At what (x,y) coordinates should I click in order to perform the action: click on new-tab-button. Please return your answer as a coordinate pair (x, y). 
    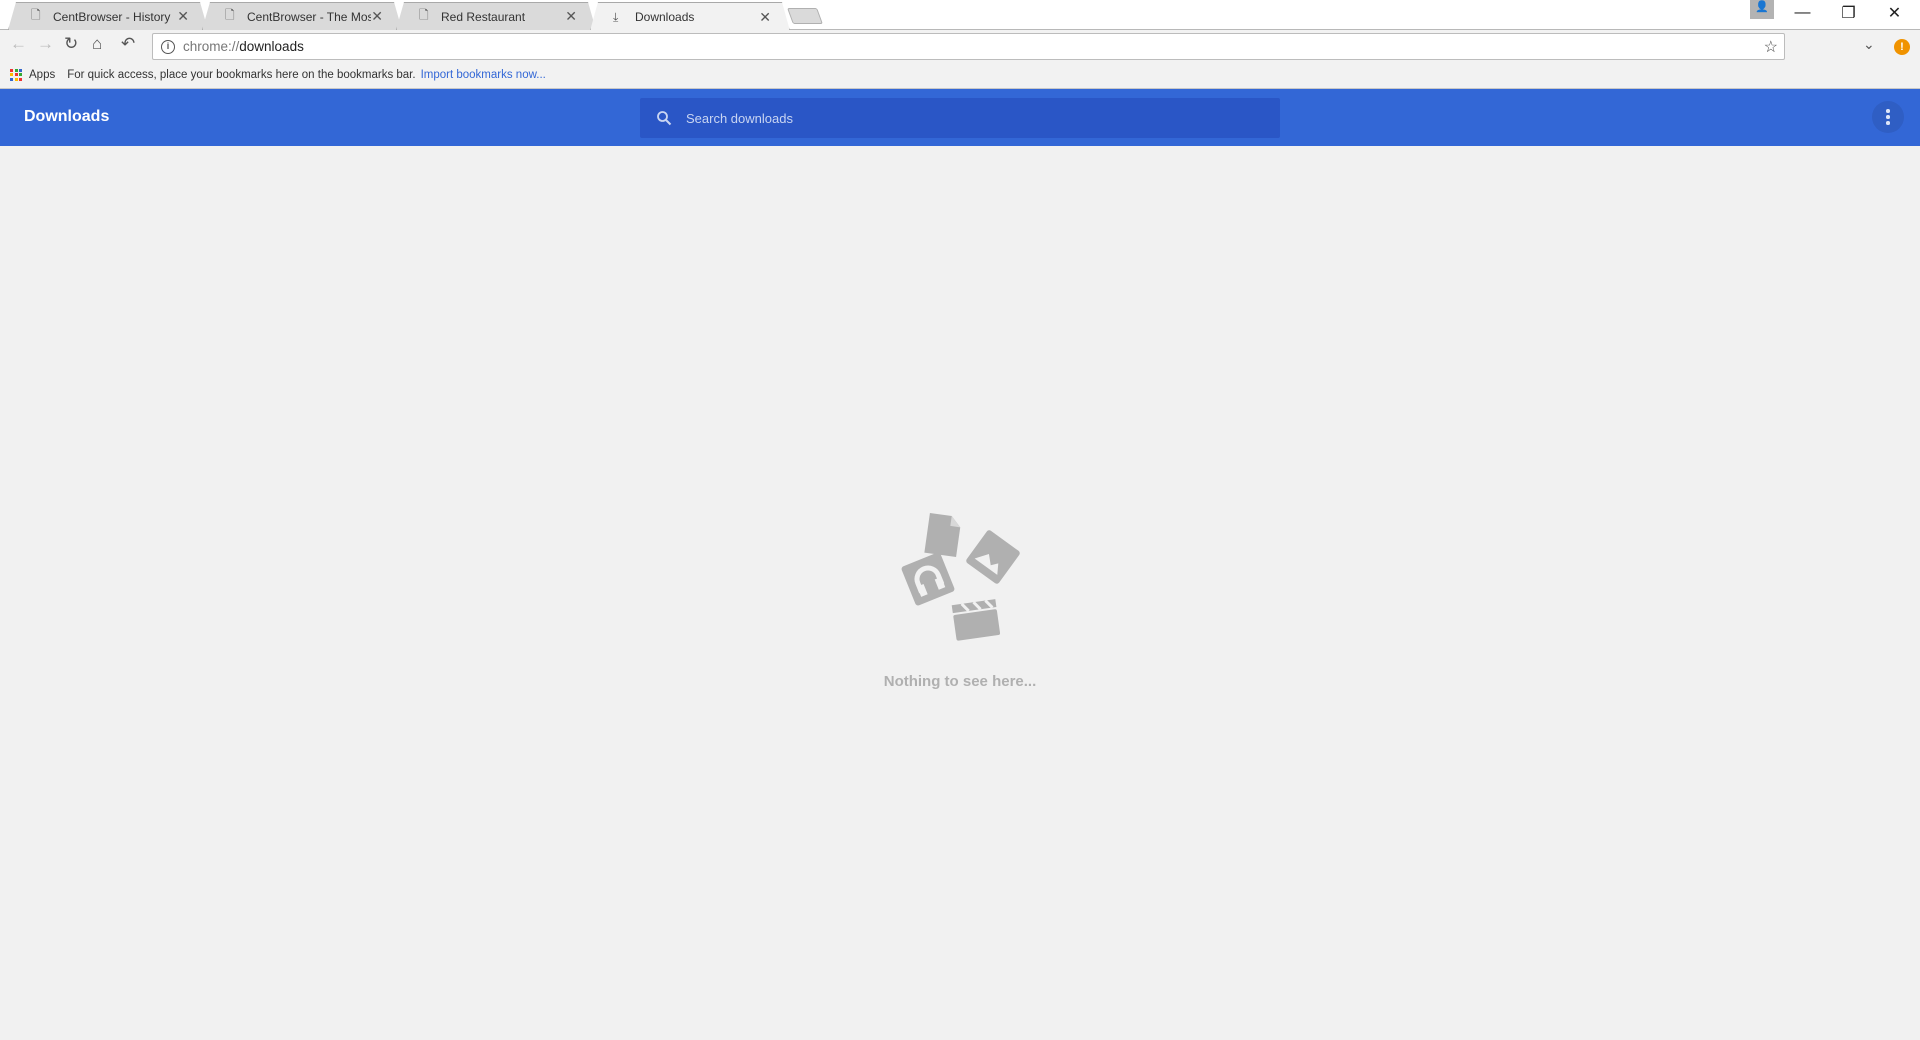
    Looking at the image, I should click on (805, 16).